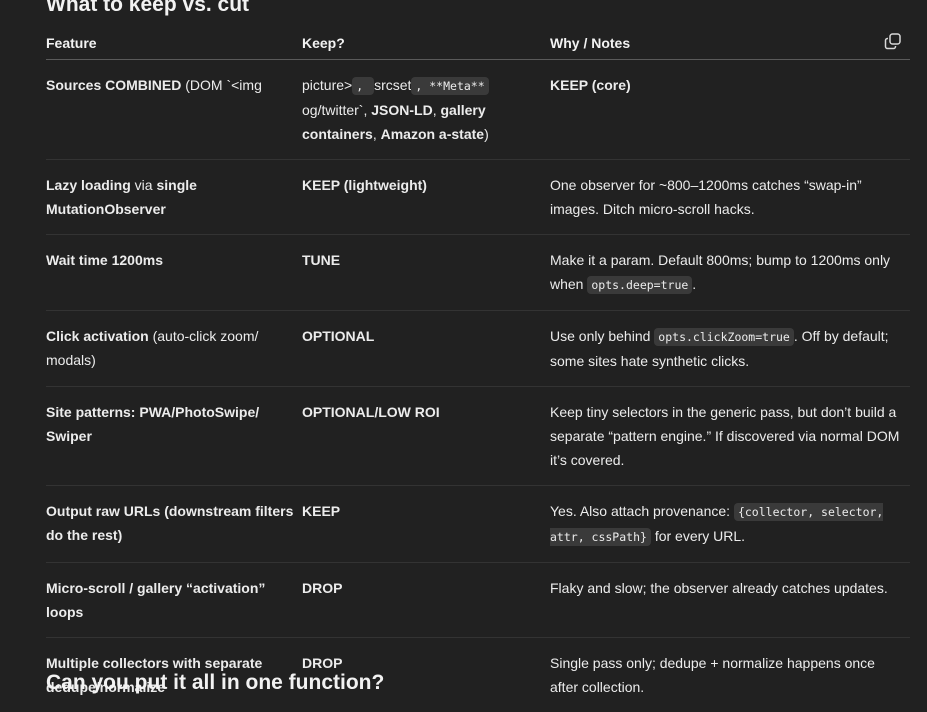 This screenshot has height=712, width=927. What do you see at coordinates (377, 134) in the screenshot?
I see `keep-text: ,` at bounding box center [377, 134].